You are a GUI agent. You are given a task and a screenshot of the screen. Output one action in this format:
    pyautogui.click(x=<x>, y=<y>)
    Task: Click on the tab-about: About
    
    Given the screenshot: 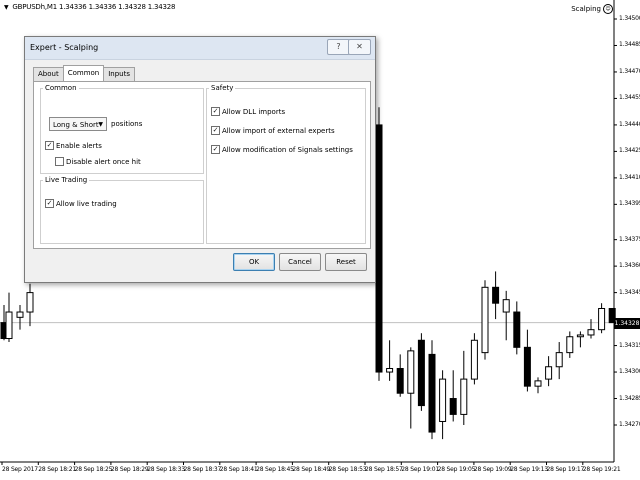 What is the action you would take?
    pyautogui.click(x=48, y=74)
    